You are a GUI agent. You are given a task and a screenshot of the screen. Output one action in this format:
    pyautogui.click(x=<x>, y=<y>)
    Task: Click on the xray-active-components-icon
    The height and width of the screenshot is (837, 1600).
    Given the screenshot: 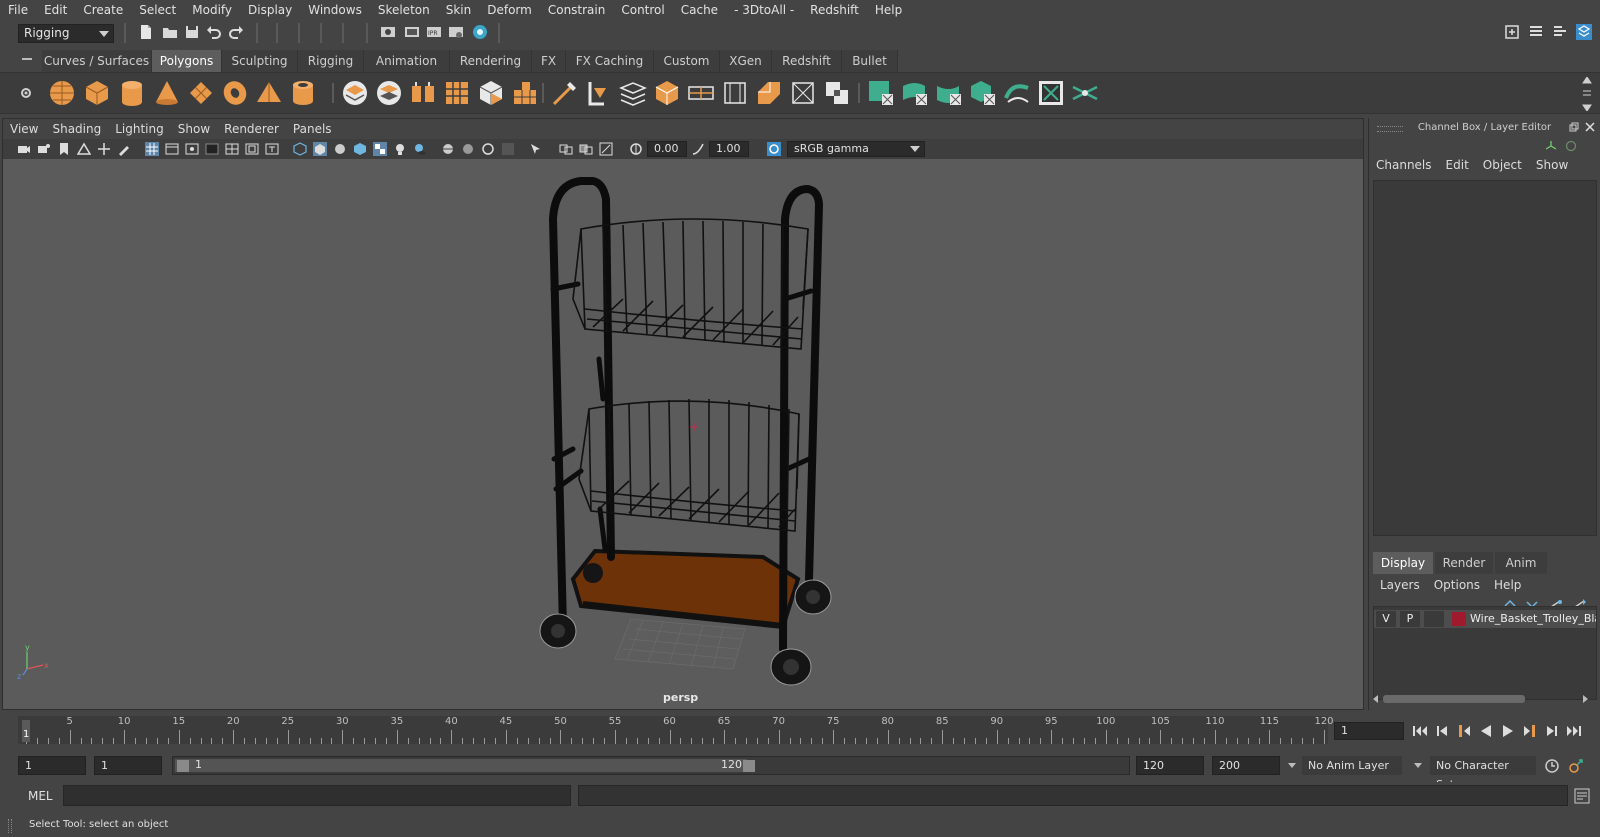 What is the action you would take?
    pyautogui.click(x=586, y=149)
    